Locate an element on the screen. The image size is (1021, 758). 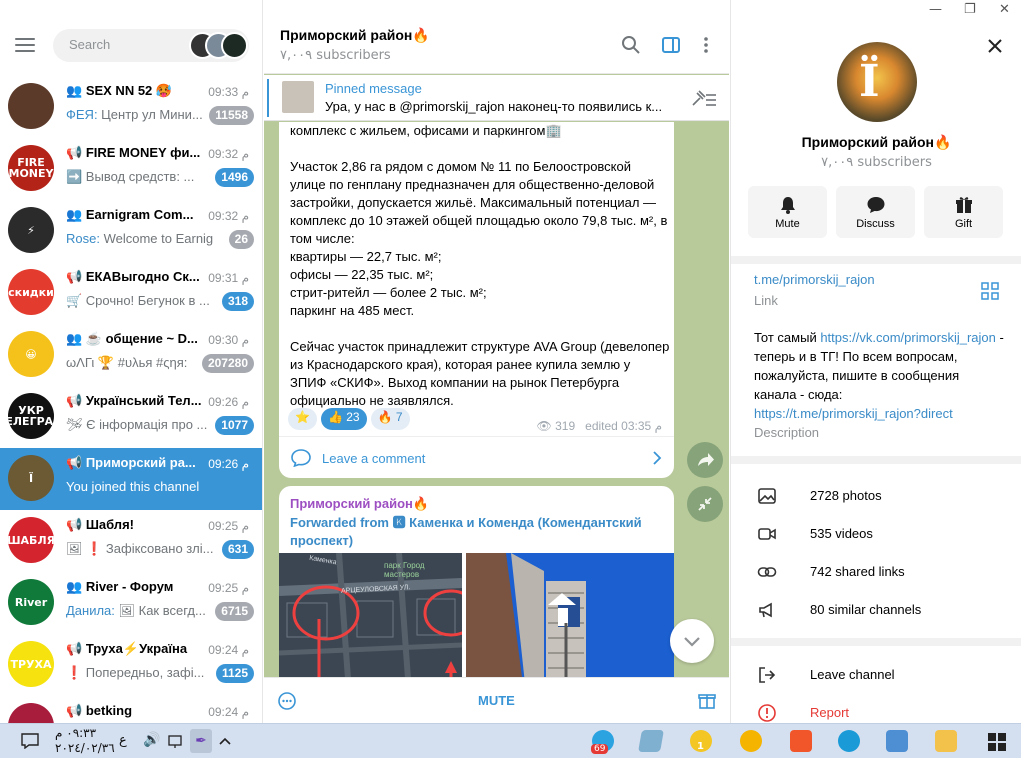
more-options-icon is located at coordinates (706, 45).